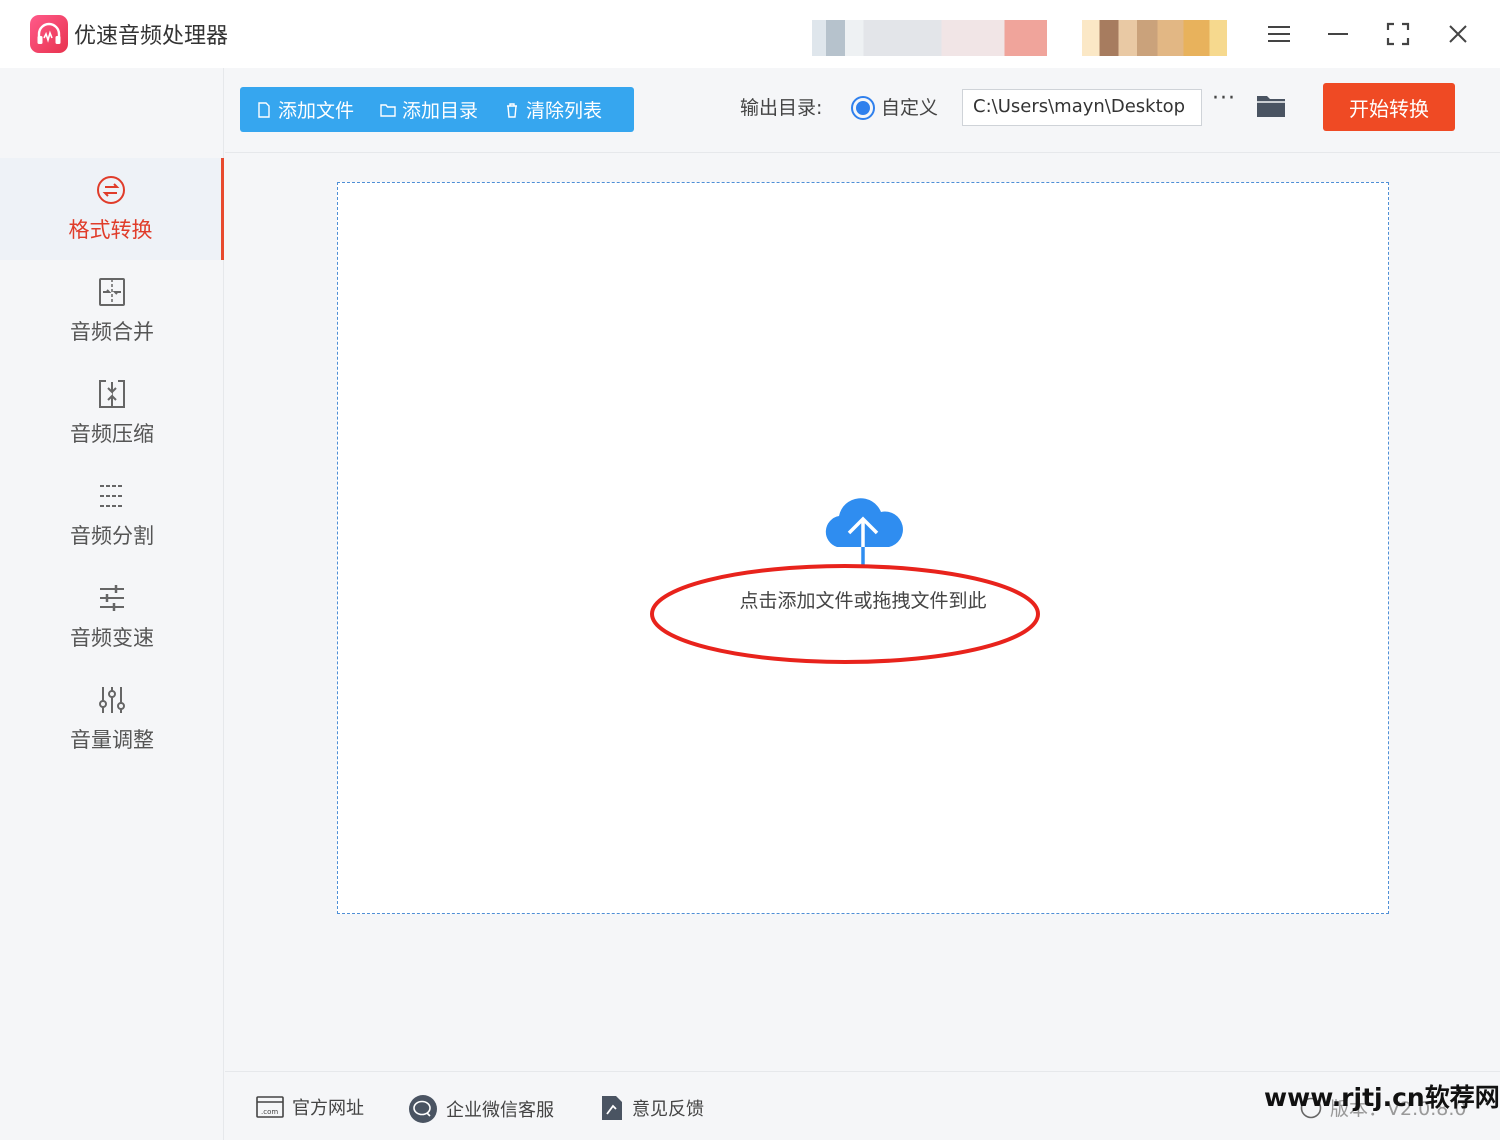 The image size is (1500, 1140). Describe the element at coordinates (270, 1107) in the screenshot. I see `website-icon: .com` at that location.